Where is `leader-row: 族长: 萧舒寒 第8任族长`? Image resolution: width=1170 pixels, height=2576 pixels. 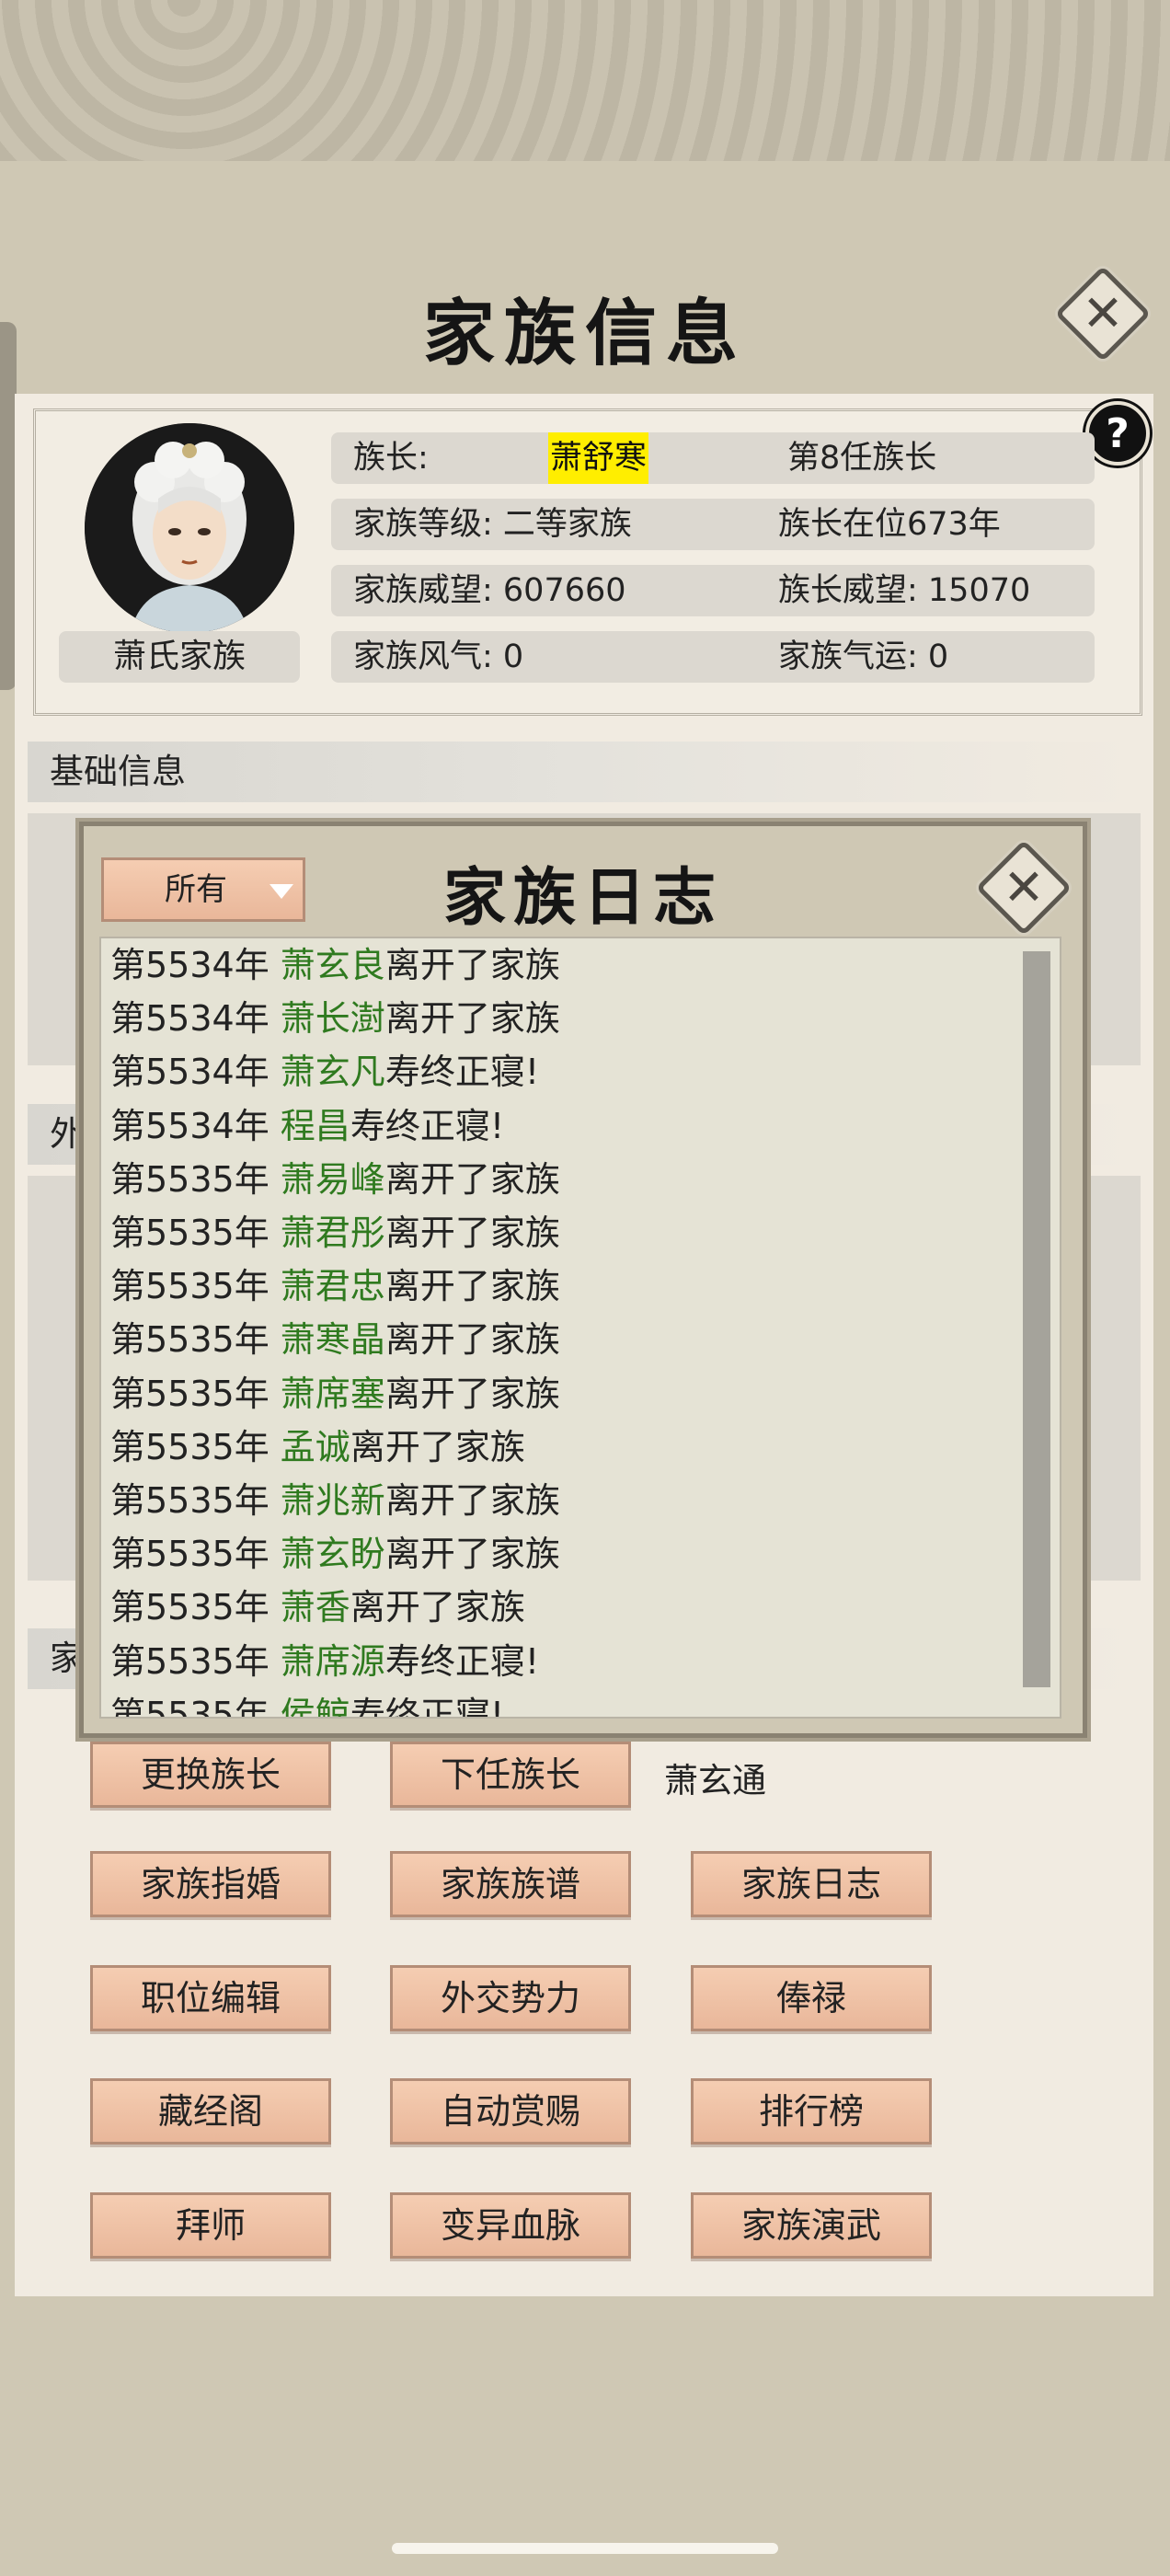
leader-row: 族长: 萧舒寒 第8任族长 is located at coordinates (713, 458).